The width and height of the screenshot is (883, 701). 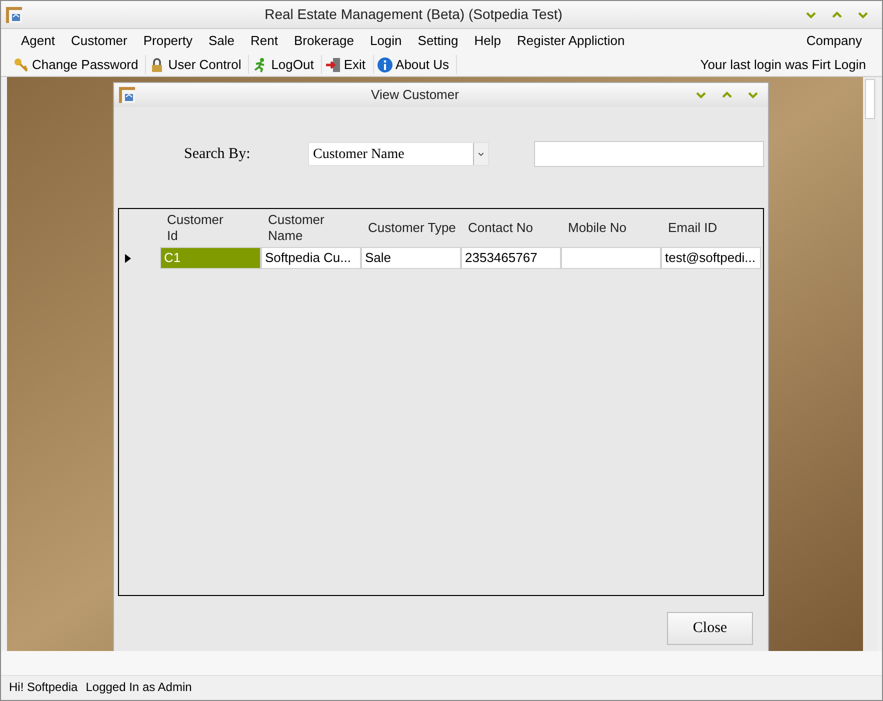 What do you see at coordinates (264, 41) in the screenshot?
I see `menu-item: Rent` at bounding box center [264, 41].